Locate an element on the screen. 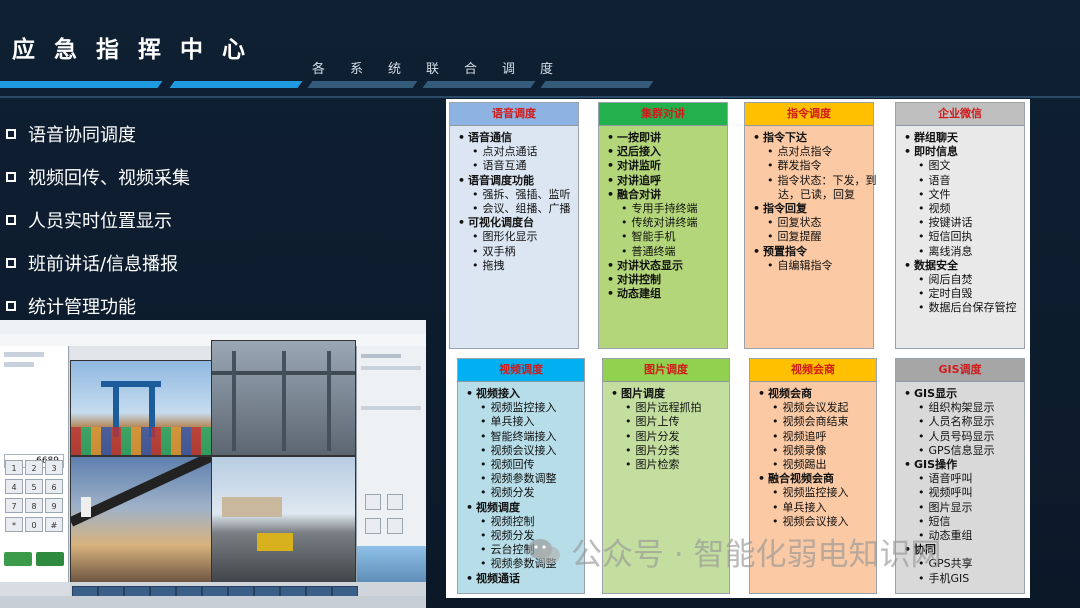  feature-item: 图片分类 is located at coordinates (668, 451).